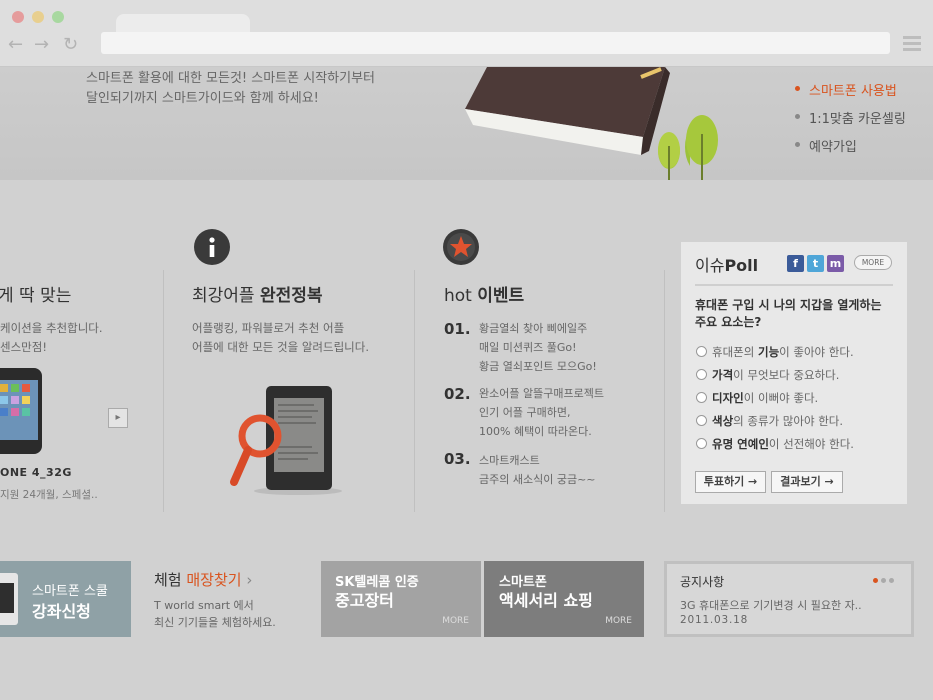 This screenshot has height=700, width=933. I want to click on col2-desc-2: 어플에 대한 모든 것을 알려드립니다., so click(280, 347).